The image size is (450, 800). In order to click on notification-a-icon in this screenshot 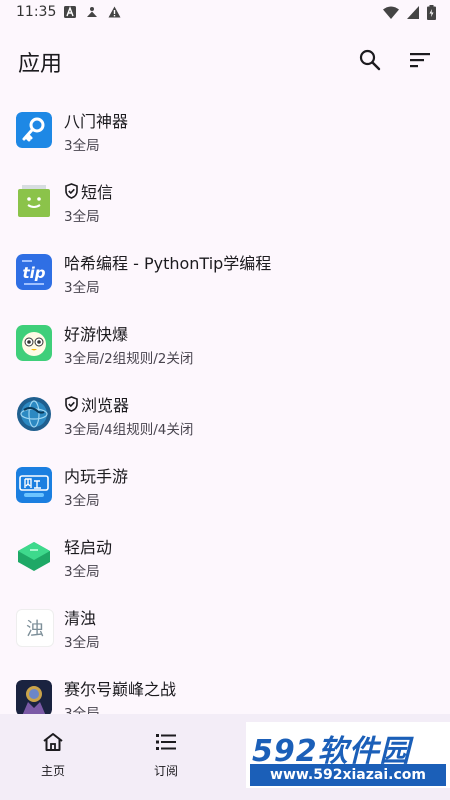, I will do `click(70, 12)`.